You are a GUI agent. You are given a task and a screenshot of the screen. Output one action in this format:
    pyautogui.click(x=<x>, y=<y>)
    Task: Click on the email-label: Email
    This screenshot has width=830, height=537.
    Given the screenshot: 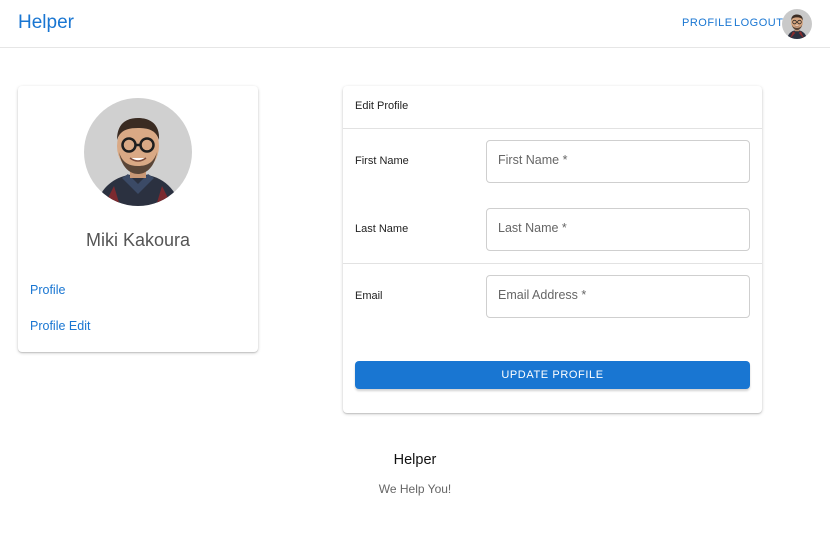 What is the action you would take?
    pyautogui.click(x=369, y=296)
    